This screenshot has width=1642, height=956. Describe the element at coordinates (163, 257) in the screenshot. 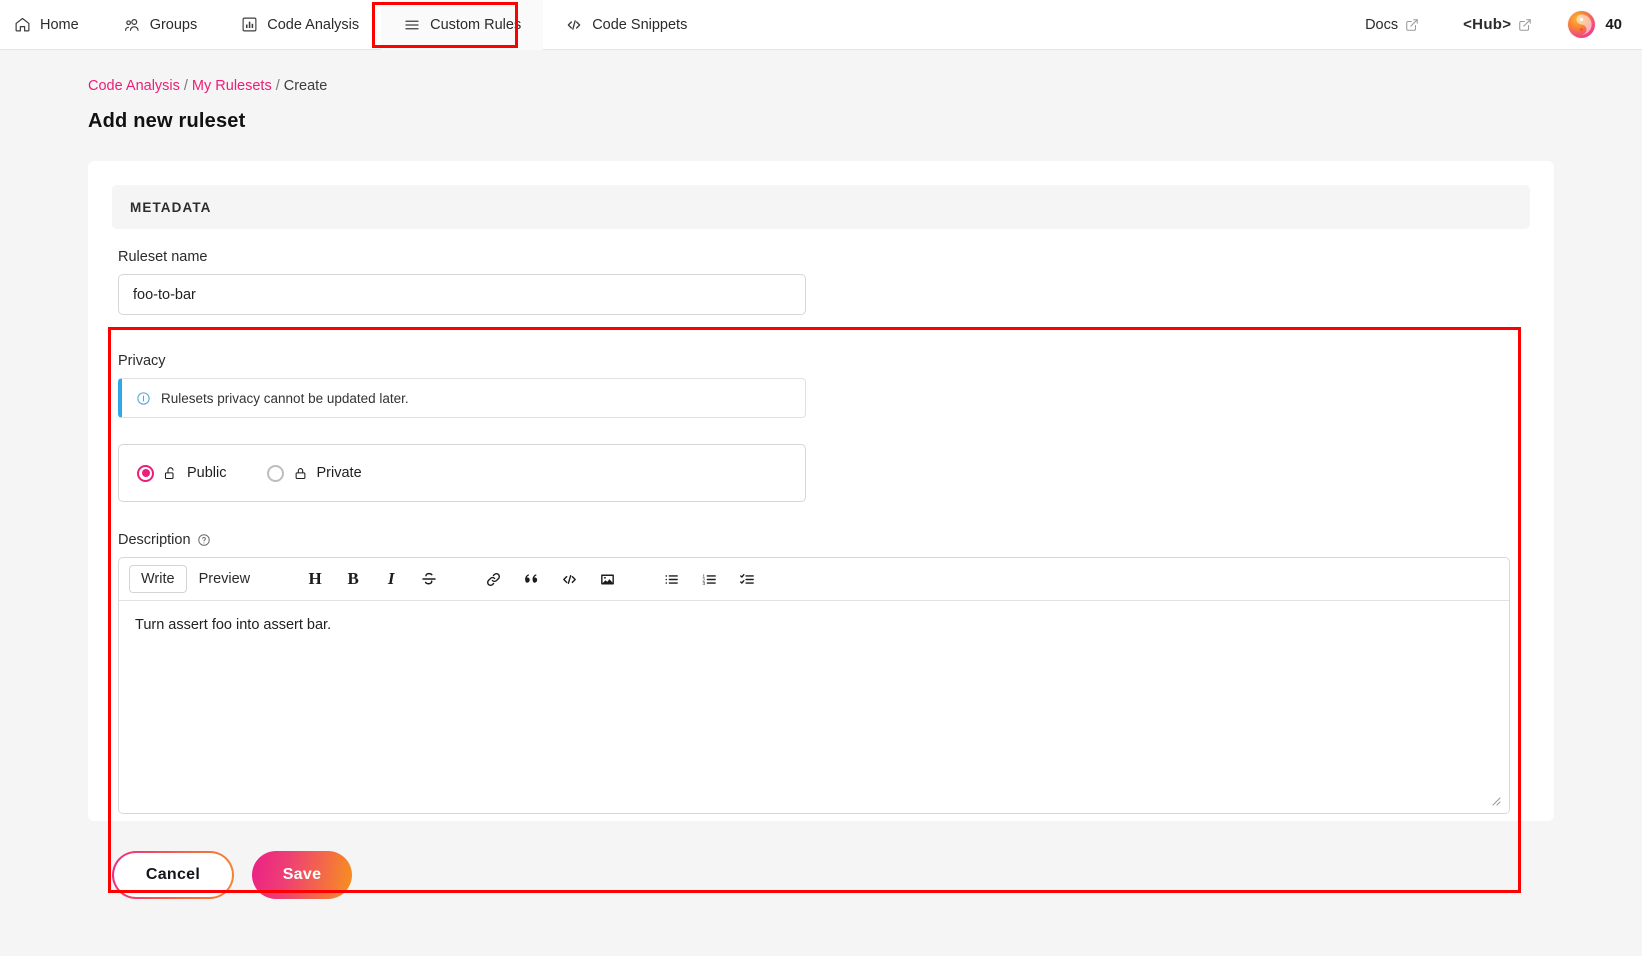

I see `ruleset-name-label: Ruleset name` at that location.